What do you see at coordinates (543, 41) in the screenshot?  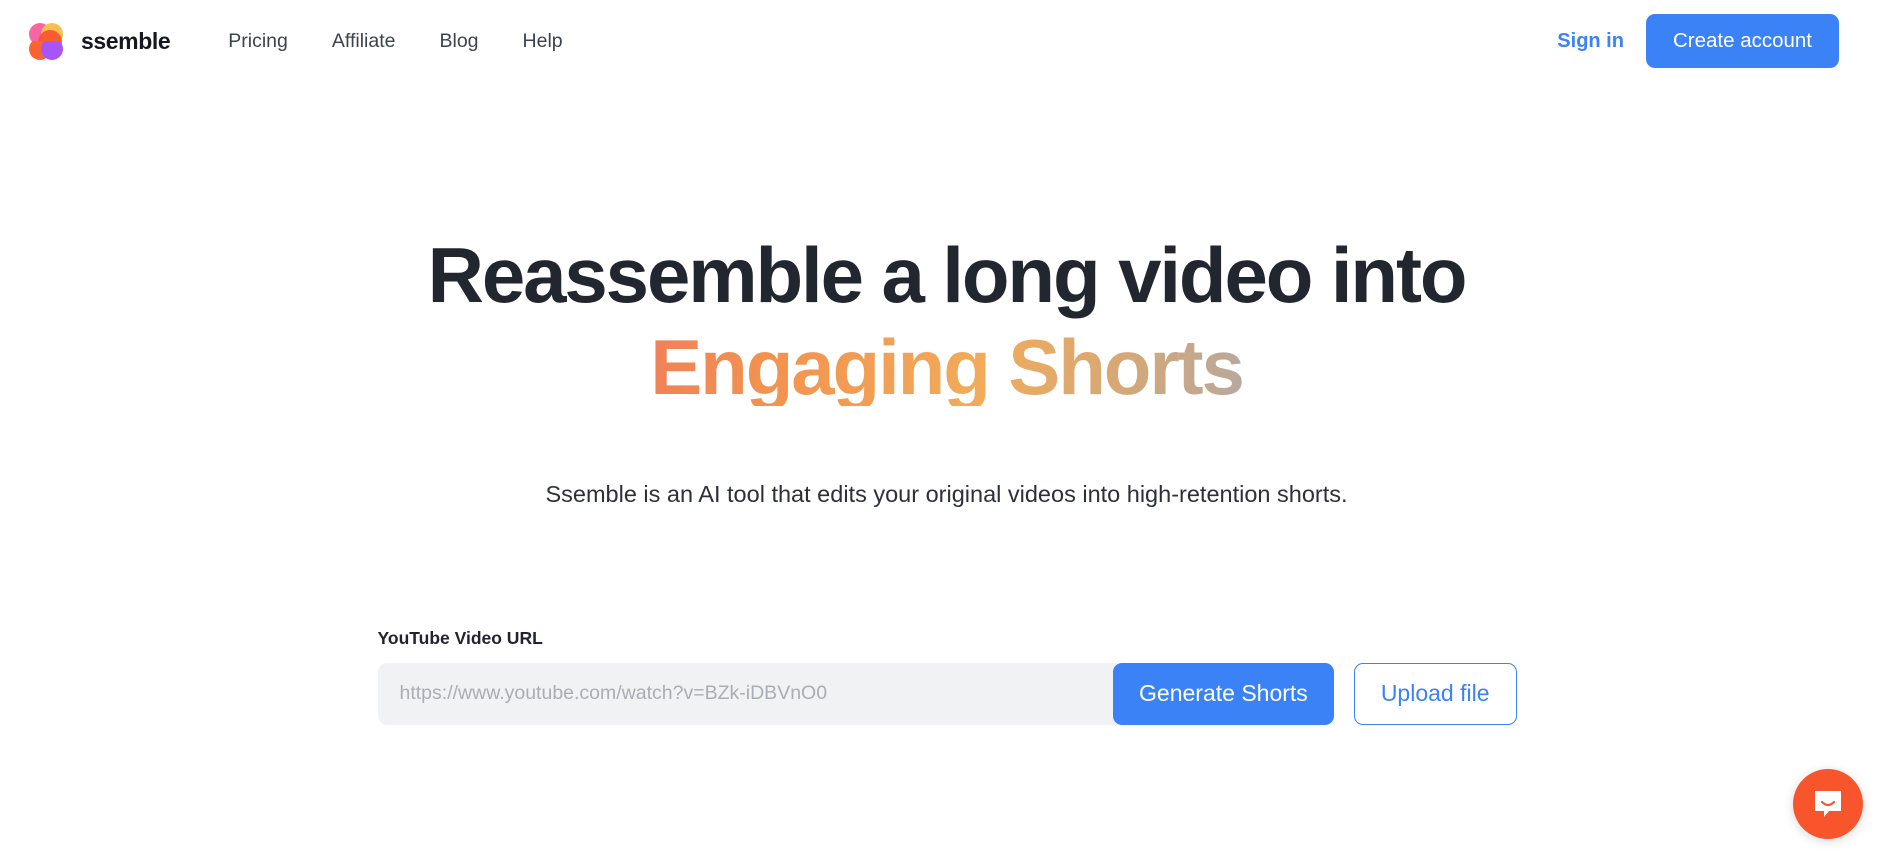 I see `nav-item-help: Help` at bounding box center [543, 41].